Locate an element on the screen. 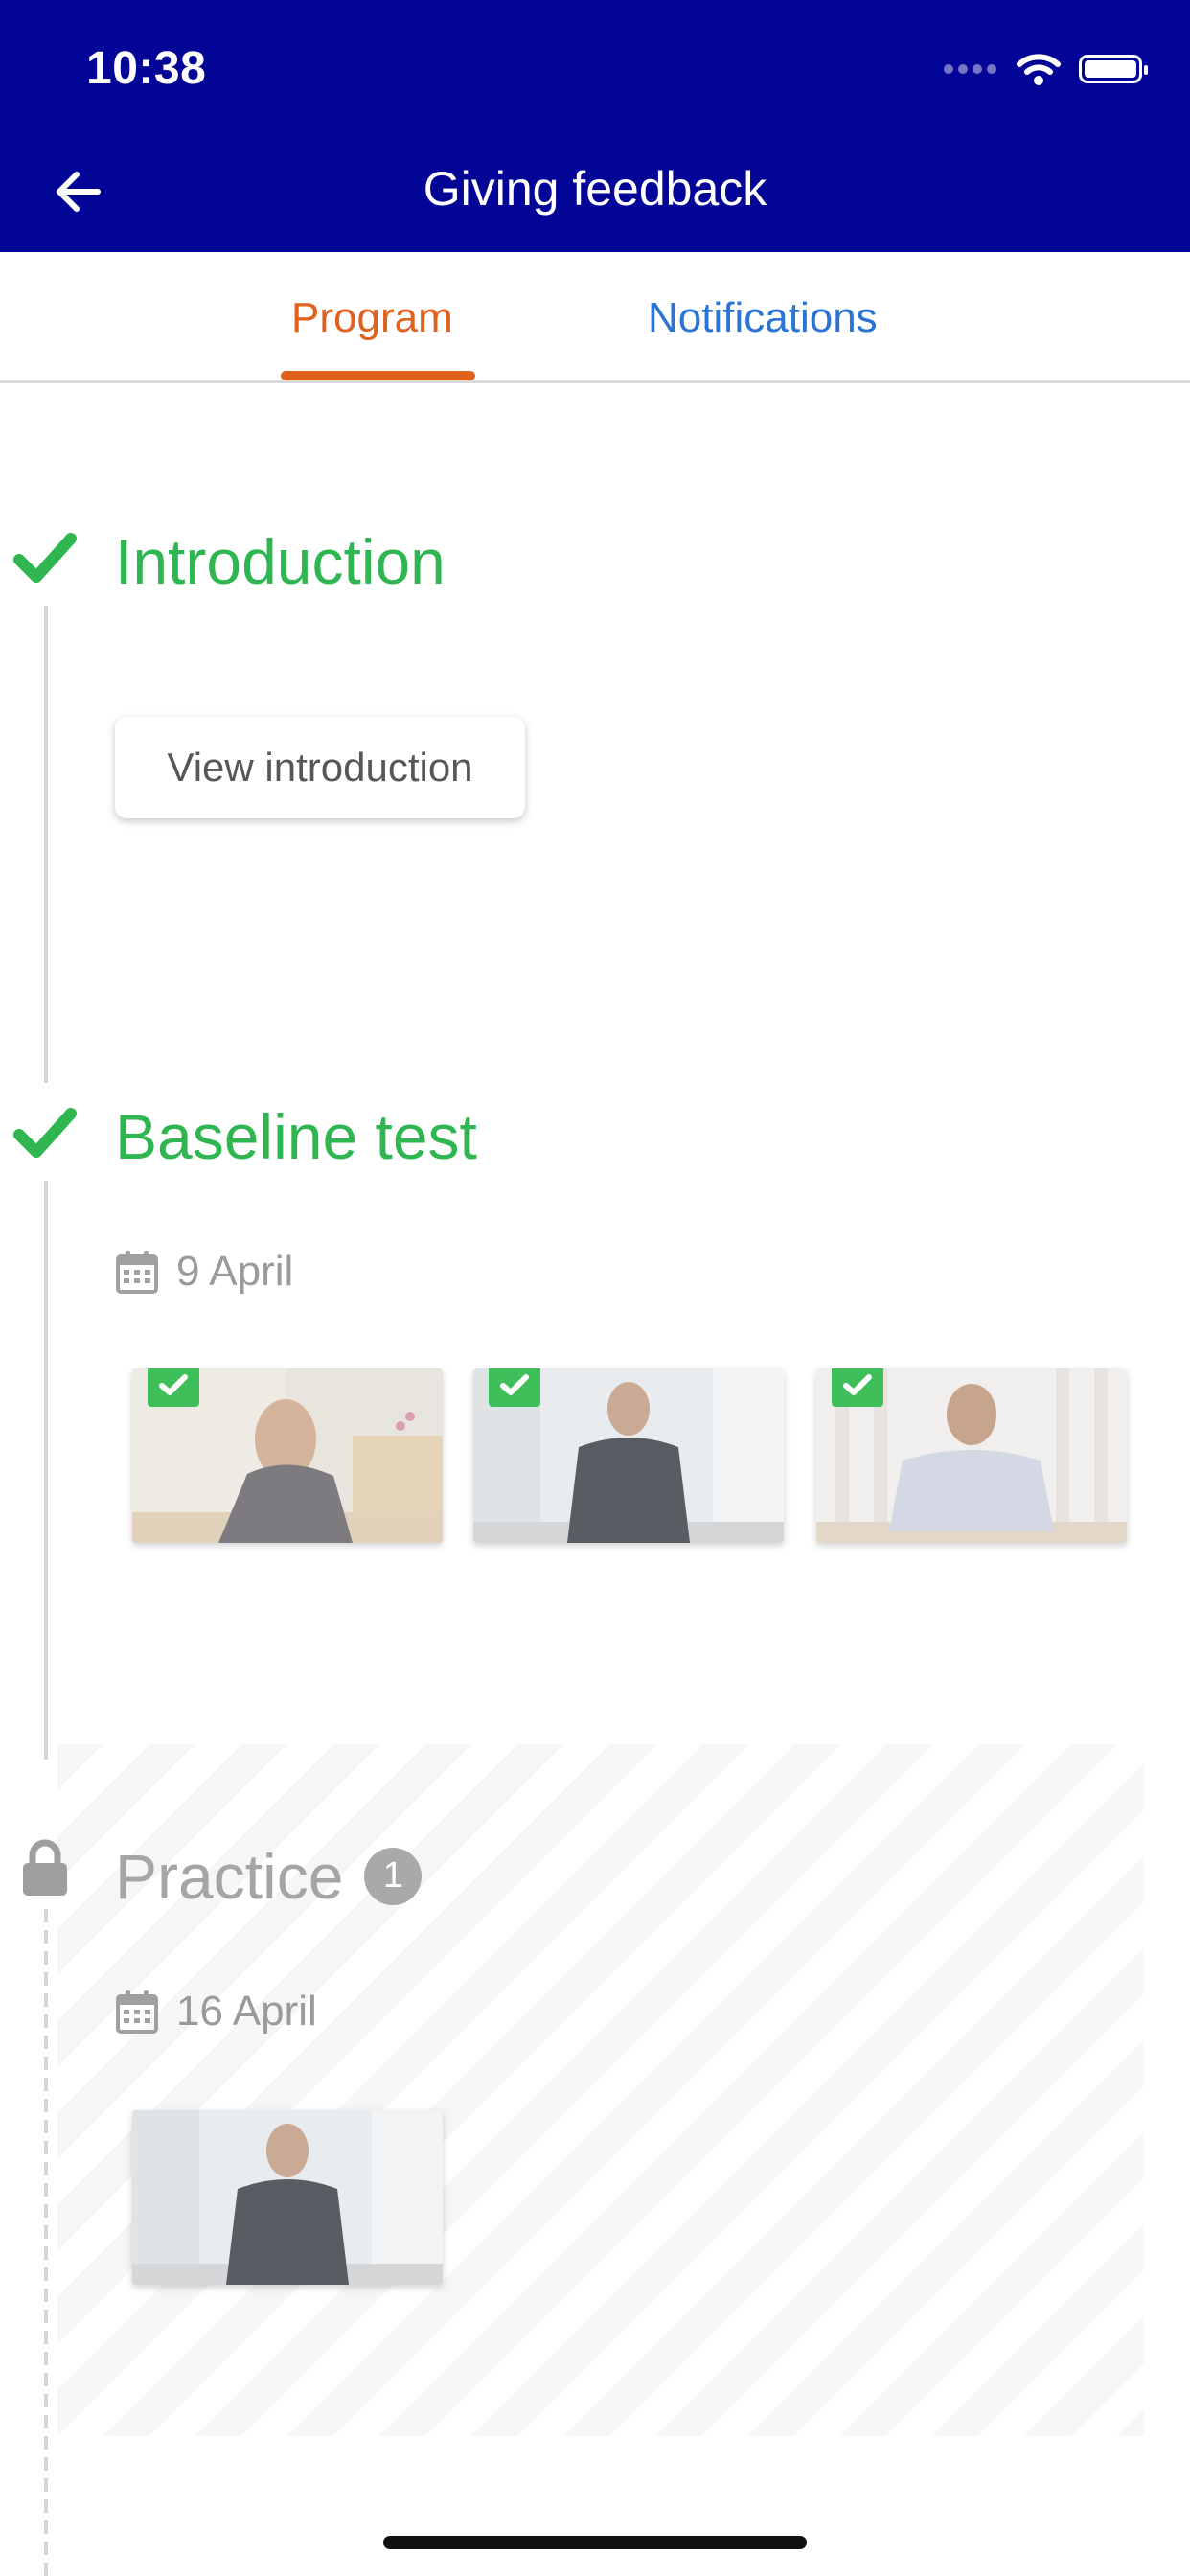  cellular-signal-icon is located at coordinates (970, 69).